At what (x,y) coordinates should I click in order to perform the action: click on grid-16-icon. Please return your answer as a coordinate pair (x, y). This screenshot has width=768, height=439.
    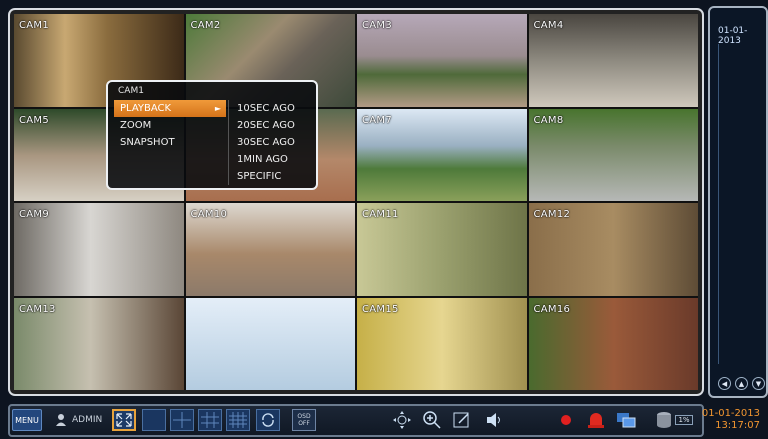
    Looking at the image, I should click on (238, 420).